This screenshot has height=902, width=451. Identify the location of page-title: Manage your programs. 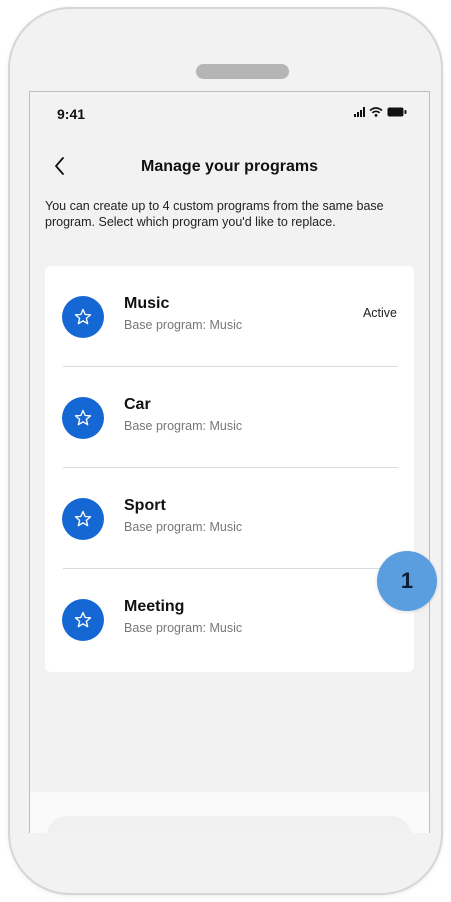
(229, 166).